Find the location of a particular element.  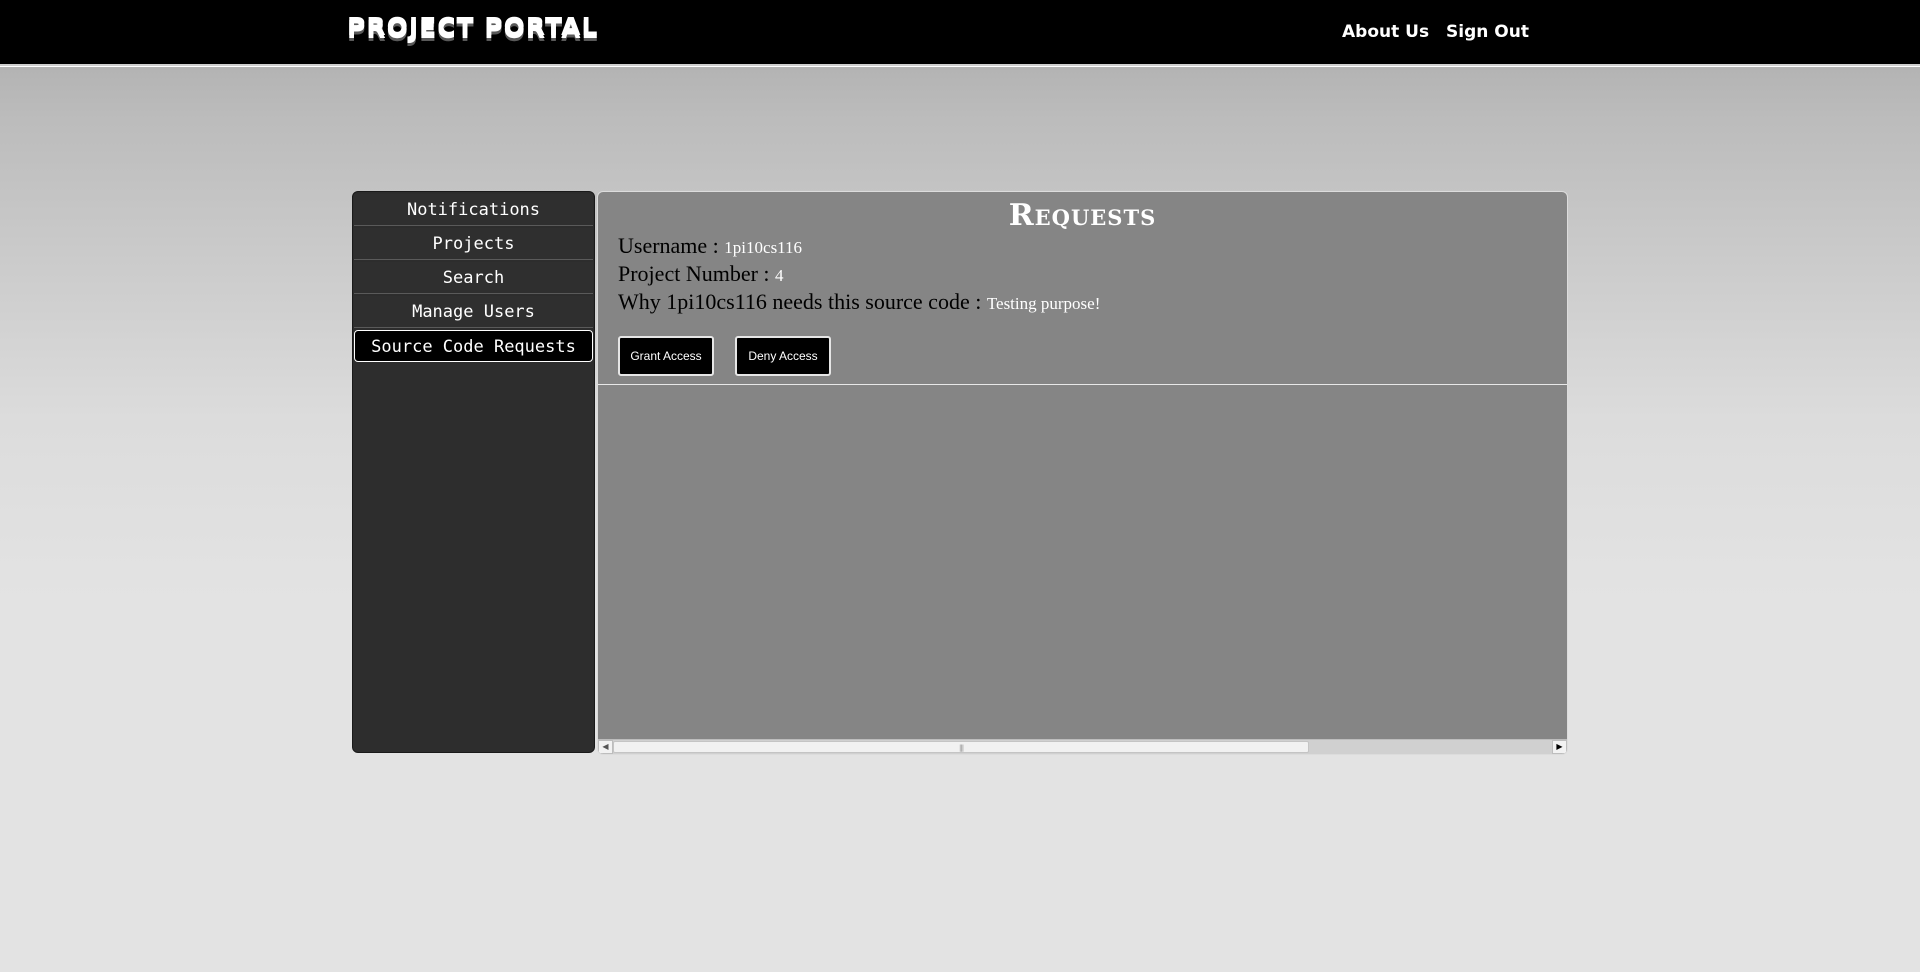

top-bar: PROJECT PORTAL About Us Sign Out is located at coordinates (960, 33).